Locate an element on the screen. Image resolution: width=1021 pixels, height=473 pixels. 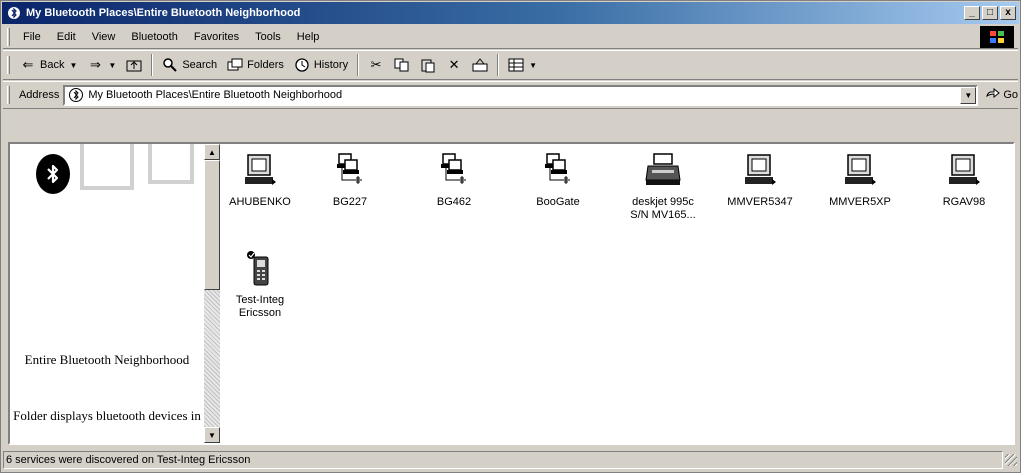
paste-icon is located at coordinates (428, 65).